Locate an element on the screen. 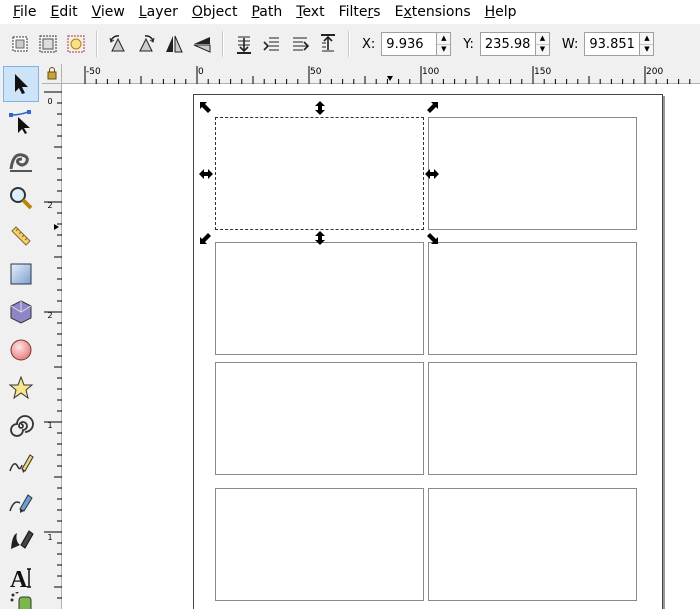 The image size is (700, 609). y-input is located at coordinates (507, 44).